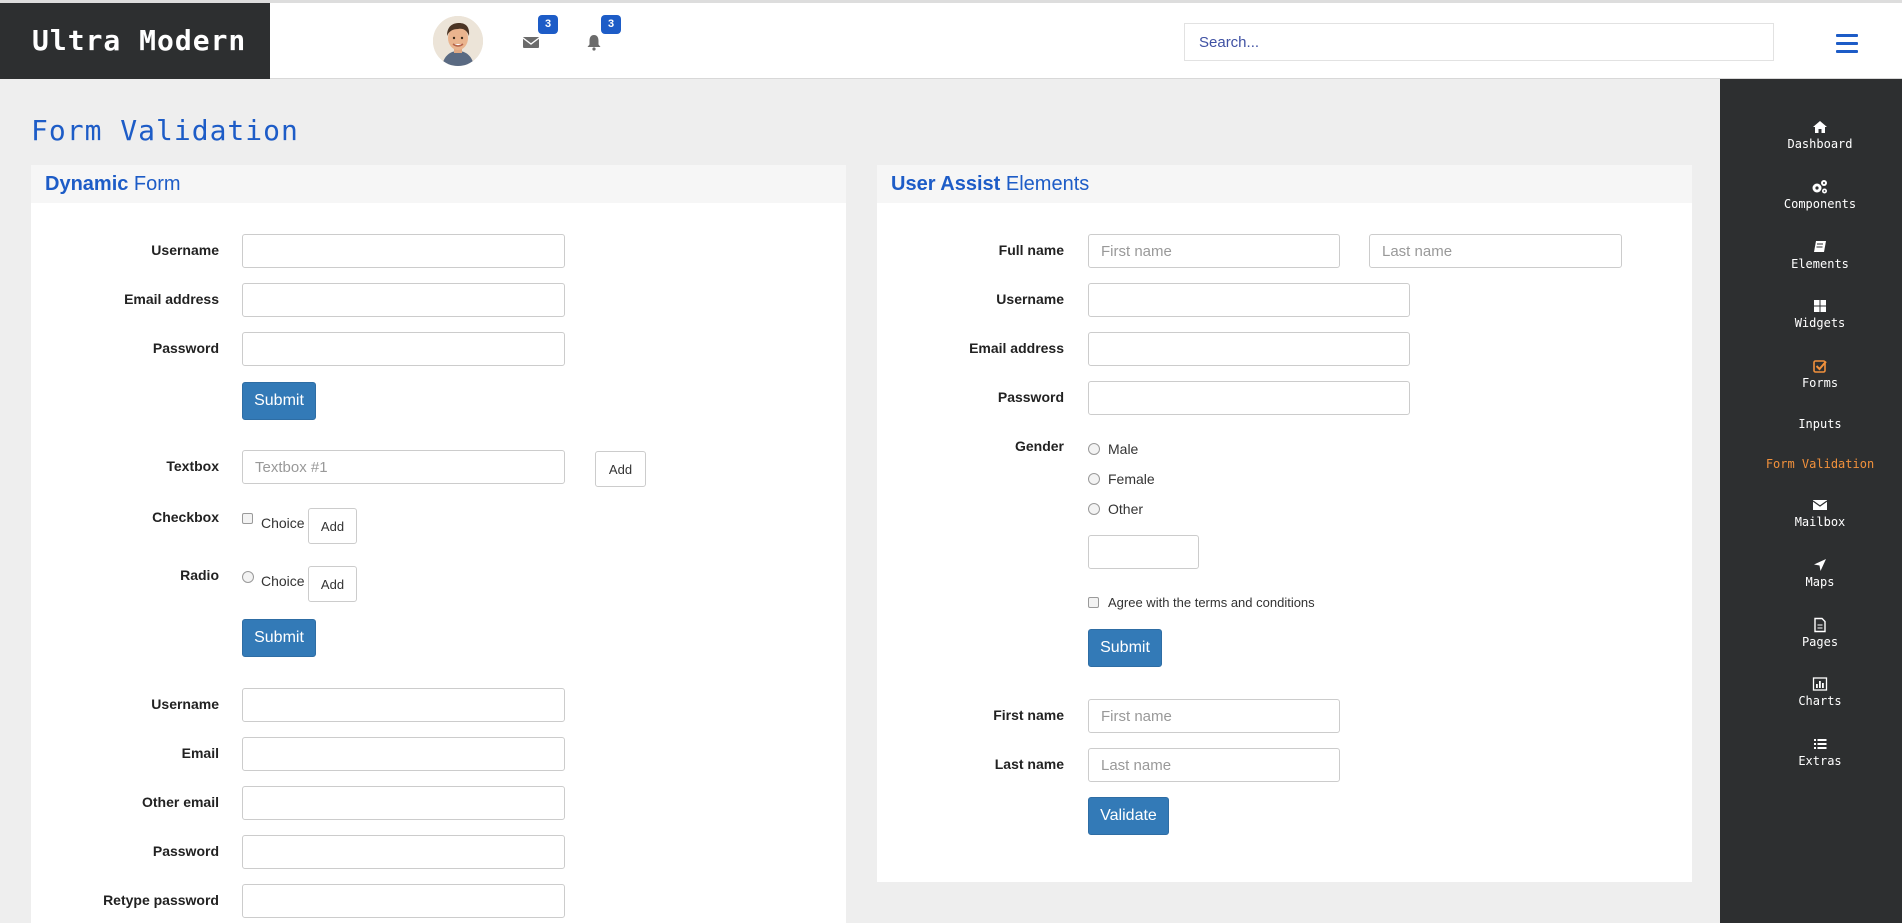 The image size is (1902, 923). What do you see at coordinates (1820, 204) in the screenshot?
I see `sidebar-item-label: Components` at bounding box center [1820, 204].